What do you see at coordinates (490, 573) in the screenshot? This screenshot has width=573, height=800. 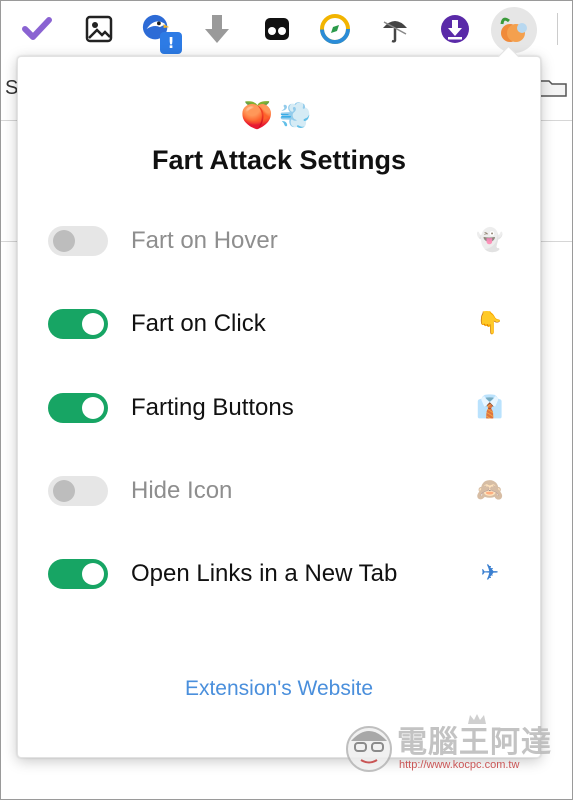 I see `airplane-icon: ✈` at bounding box center [490, 573].